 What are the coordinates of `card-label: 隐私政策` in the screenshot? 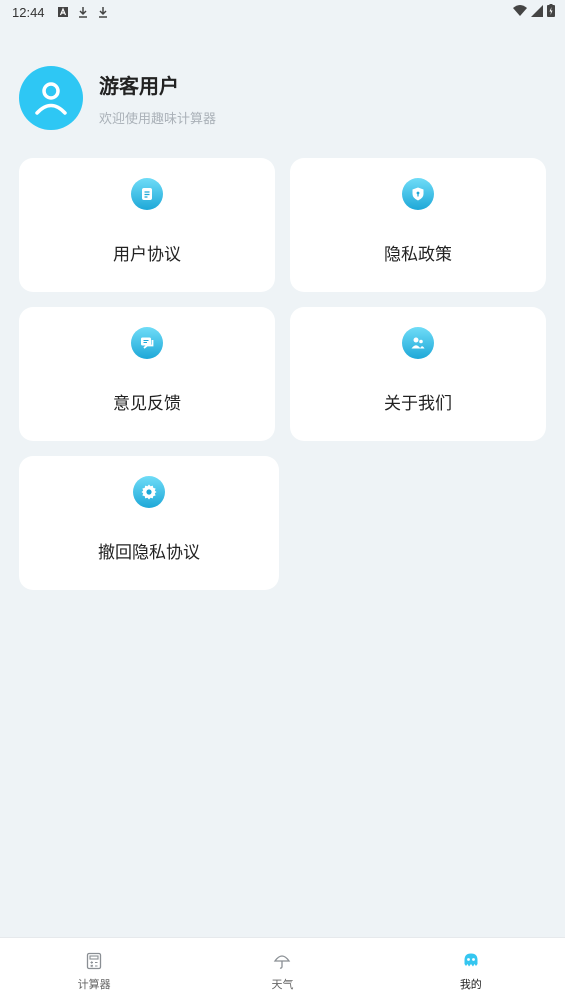 It's located at (418, 255).